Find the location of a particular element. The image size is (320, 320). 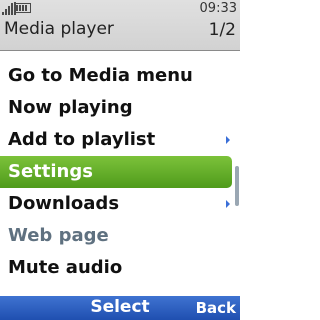

menu-item-settings: Settings is located at coordinates (116, 172).